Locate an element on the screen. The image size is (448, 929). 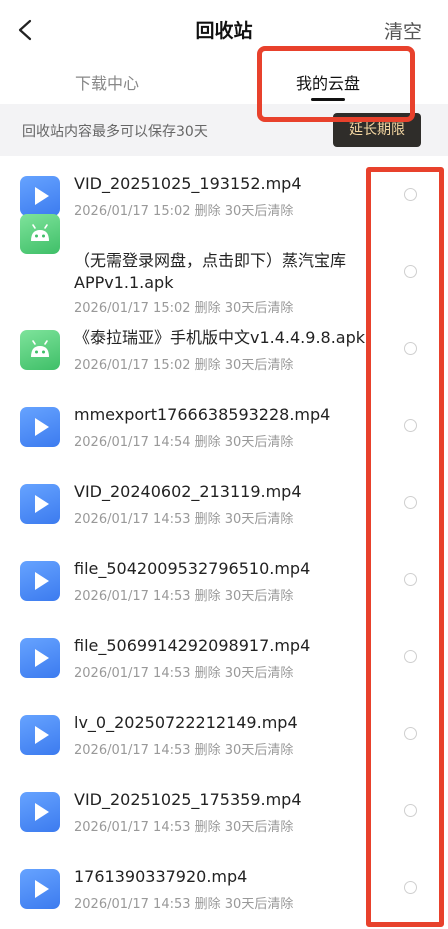
file-meta: 2026/01/17 15:02 删除 30天后清除 is located at coordinates (184, 365).